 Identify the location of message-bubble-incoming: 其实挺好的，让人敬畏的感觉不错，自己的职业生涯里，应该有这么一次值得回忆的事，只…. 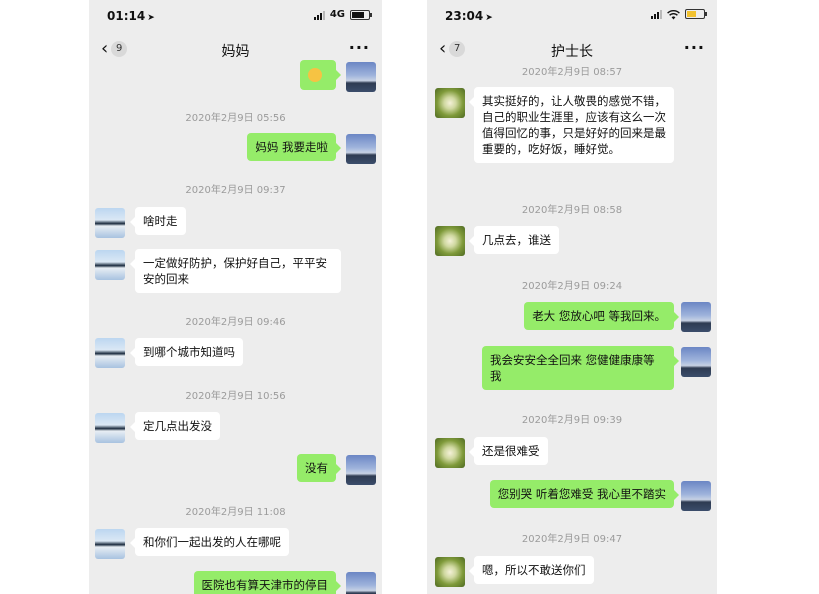
(571, 125).